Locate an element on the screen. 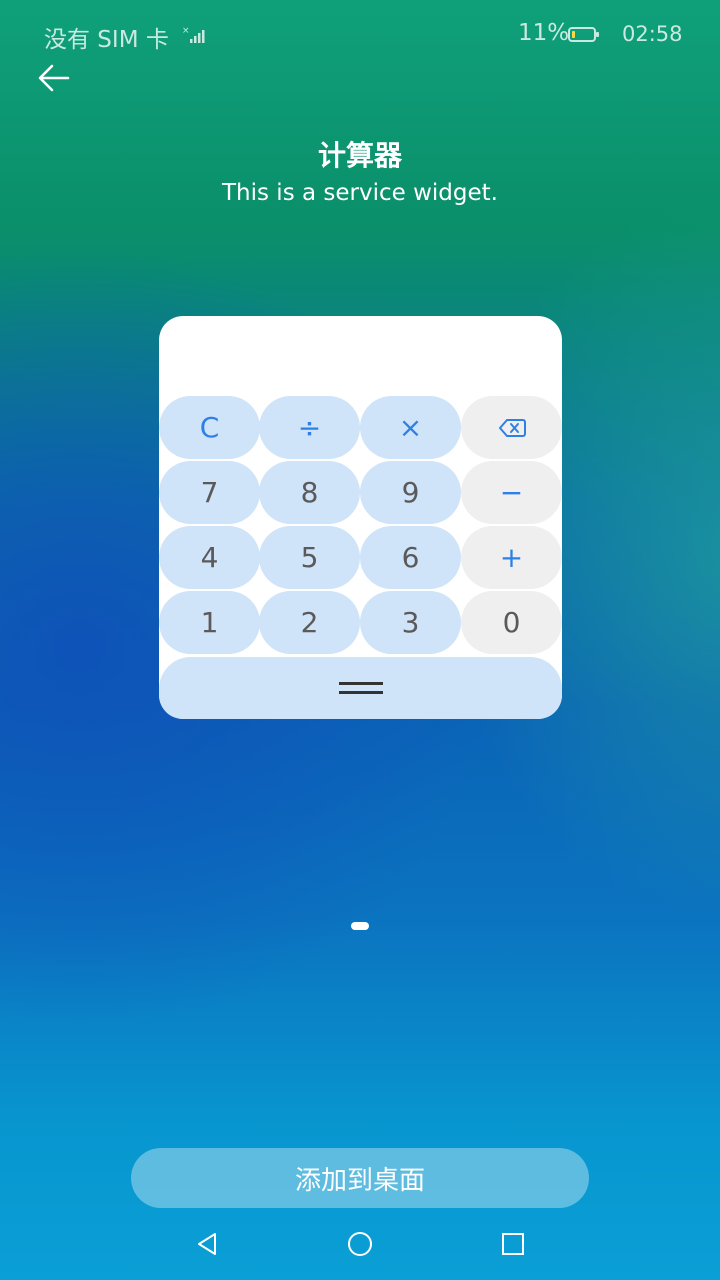 This screenshot has width=720, height=1280. key-label: 6 is located at coordinates (410, 557).